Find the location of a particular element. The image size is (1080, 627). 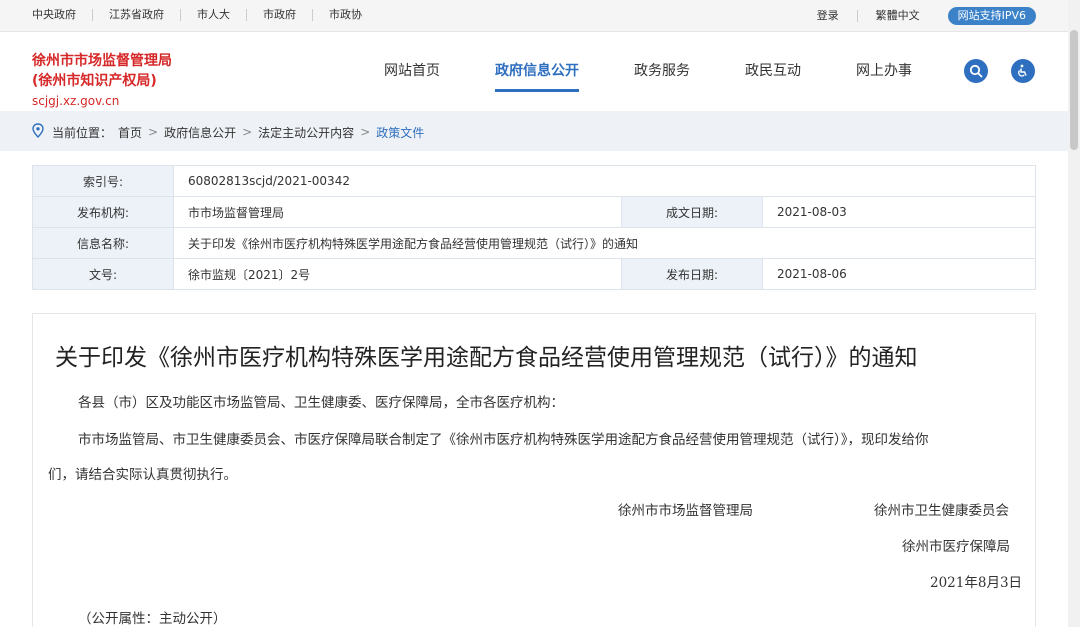

scrollbar-thumb is located at coordinates (1074, 90).